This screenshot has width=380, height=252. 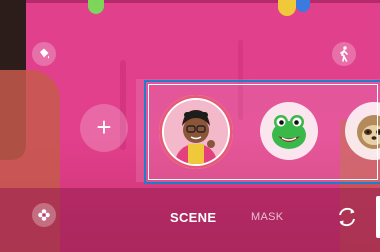 I want to click on add-emoji-button: +, so click(x=104, y=128).